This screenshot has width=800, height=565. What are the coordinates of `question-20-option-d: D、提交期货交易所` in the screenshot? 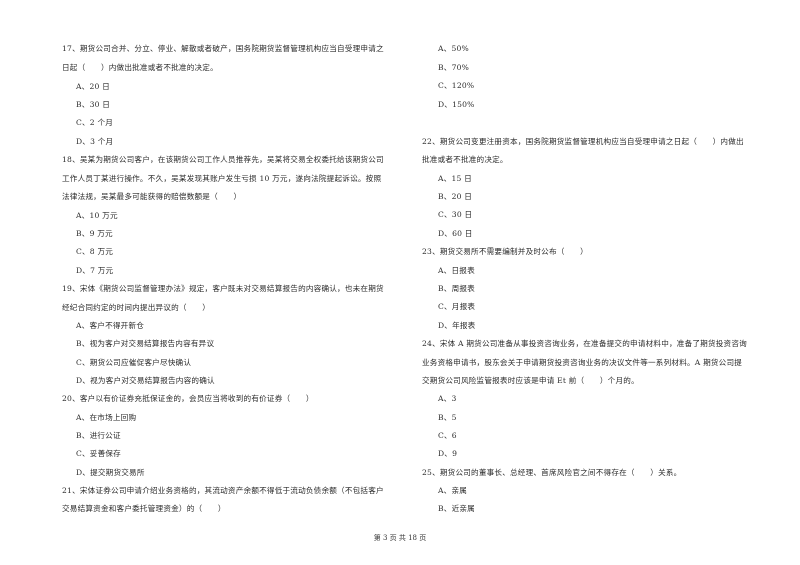 It's located at (110, 472).